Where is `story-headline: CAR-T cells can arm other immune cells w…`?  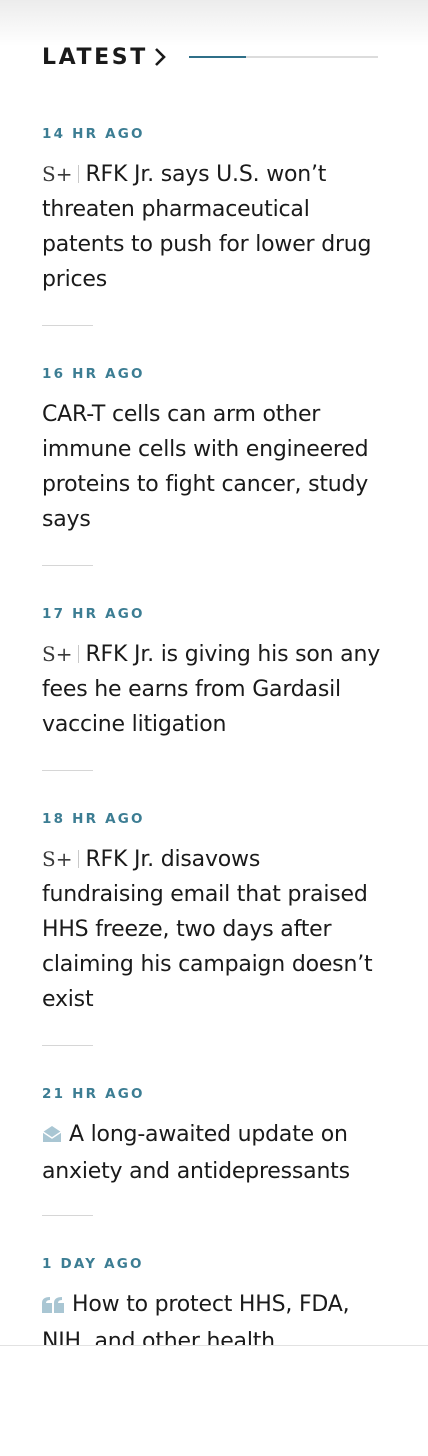 story-headline: CAR-T cells can arm other immune cells w… is located at coordinates (212, 467).